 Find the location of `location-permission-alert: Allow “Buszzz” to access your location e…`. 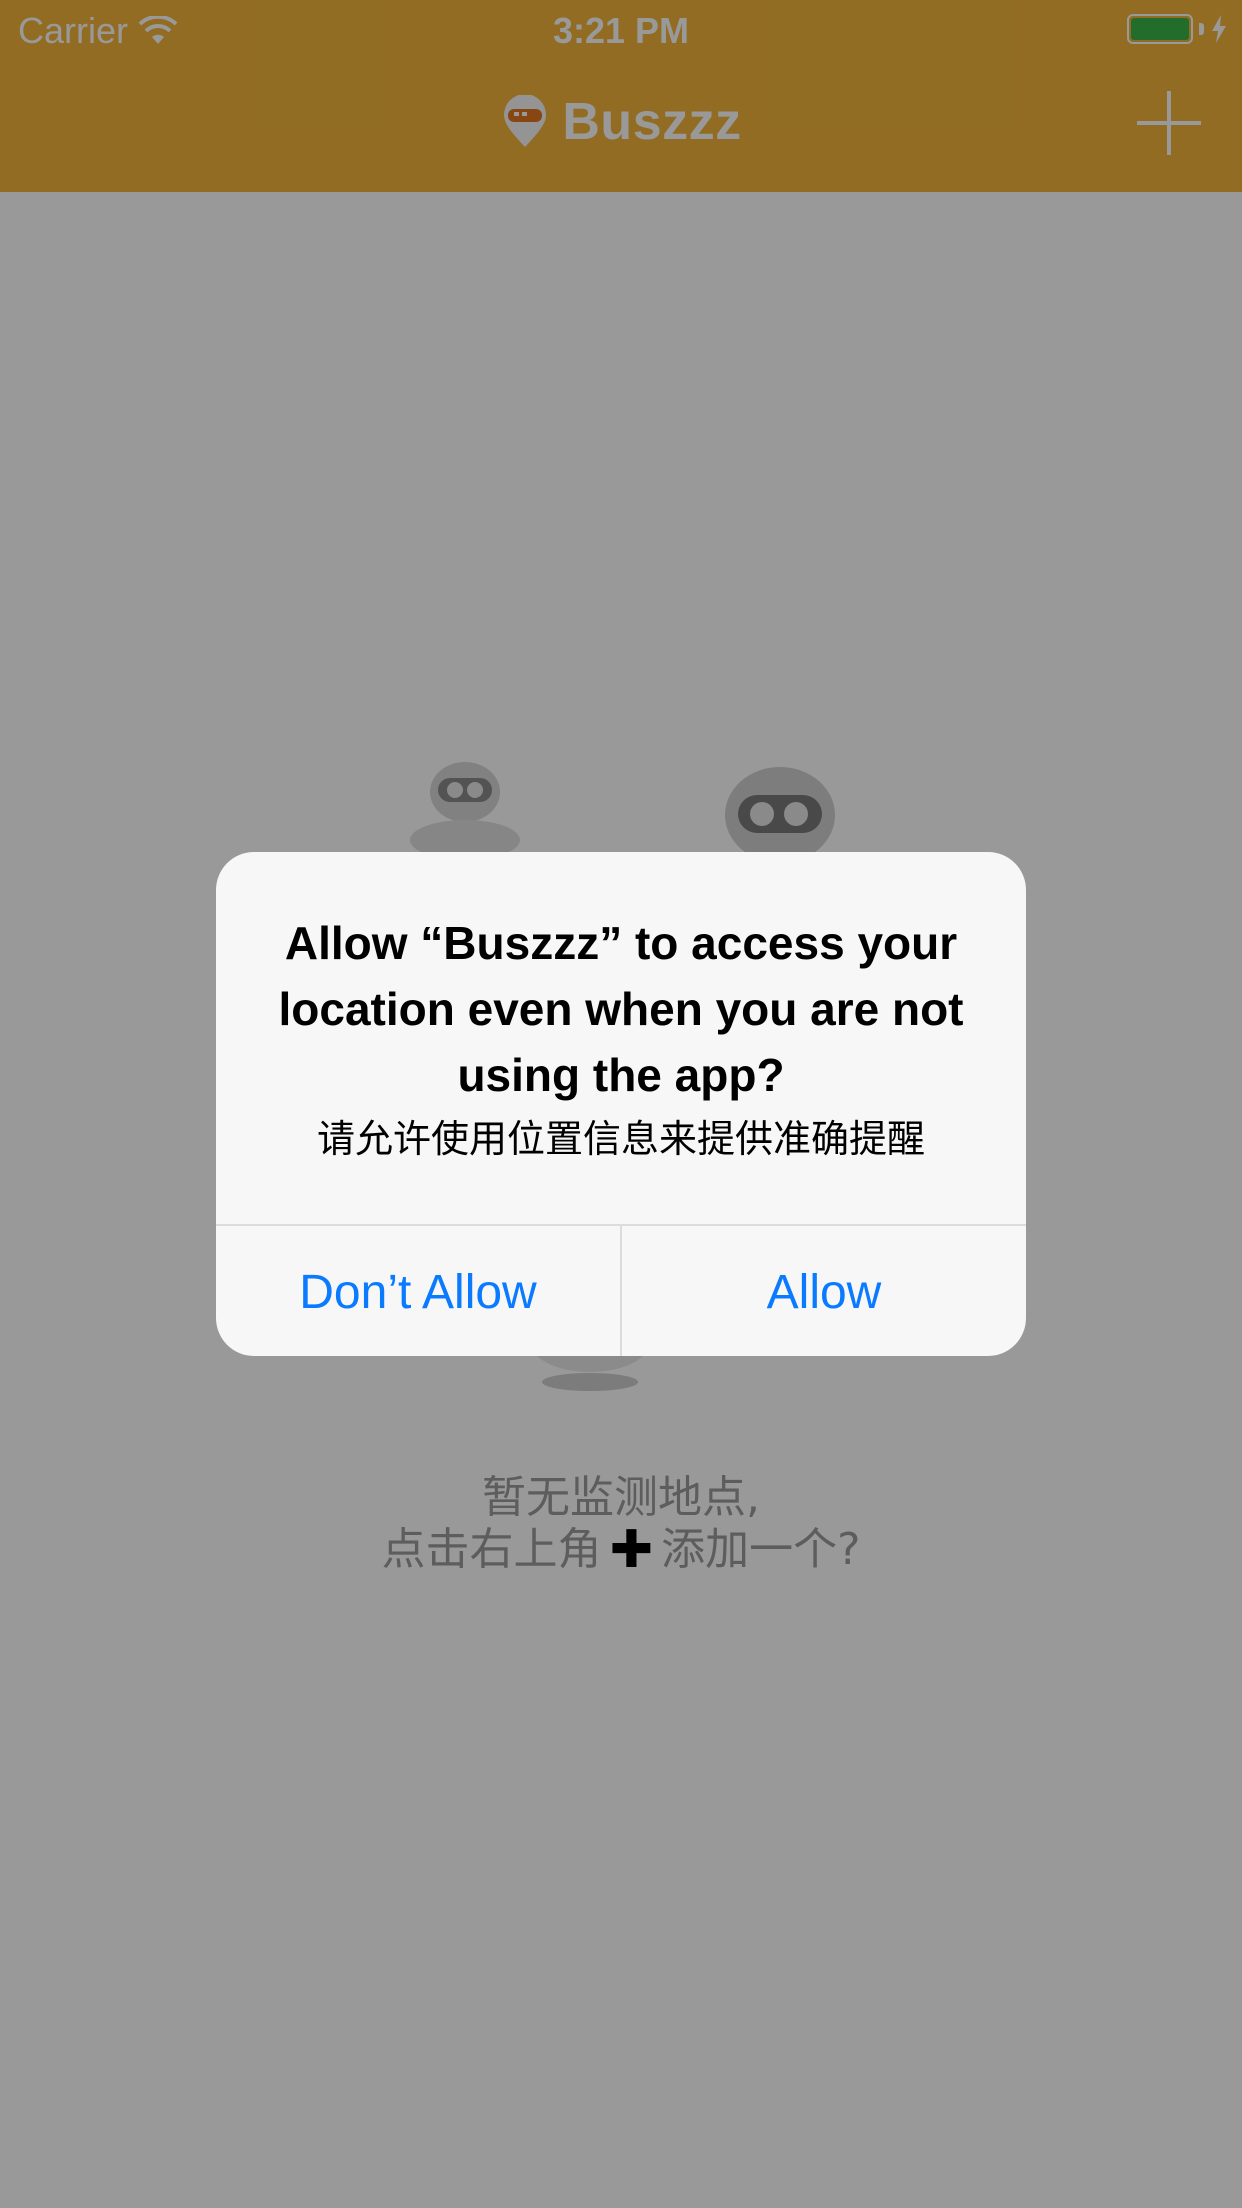

location-permission-alert: Allow “Buszzz” to access your location e… is located at coordinates (621, 1104).